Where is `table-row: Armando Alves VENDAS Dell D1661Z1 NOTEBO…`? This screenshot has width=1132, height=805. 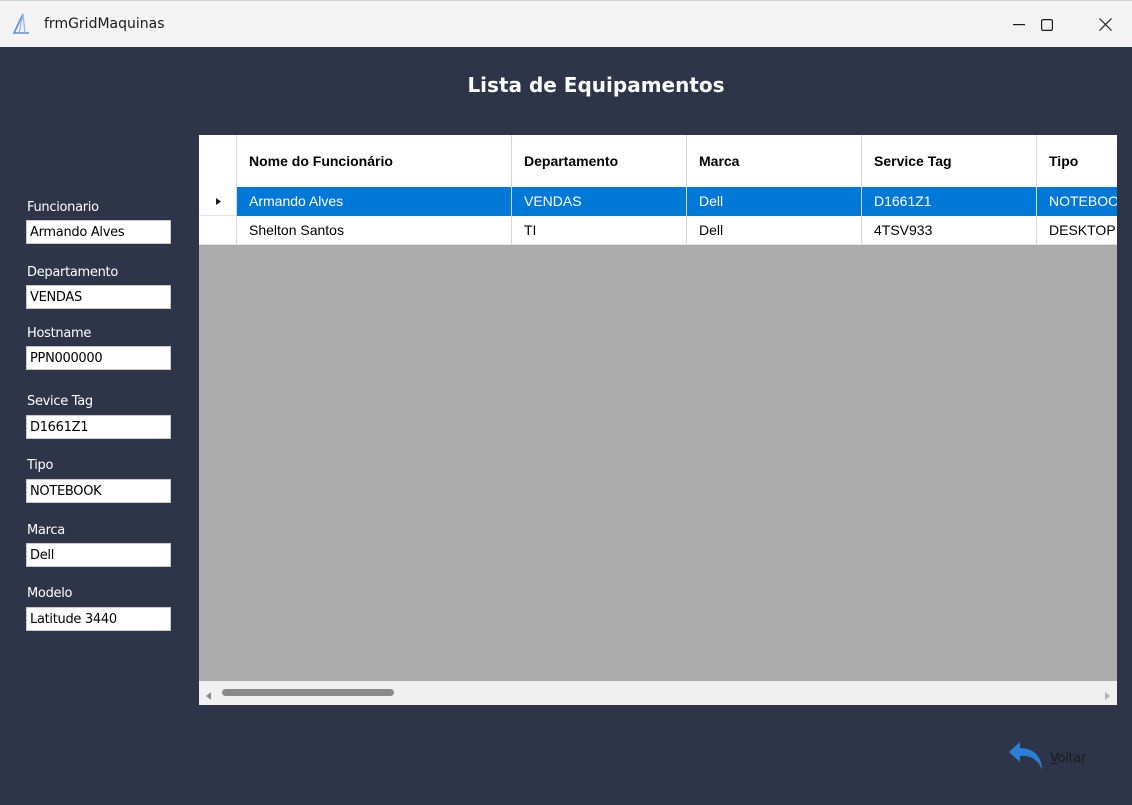
table-row: Armando Alves VENDAS Dell D1661Z1 NOTEBO… is located at coordinates (658, 201).